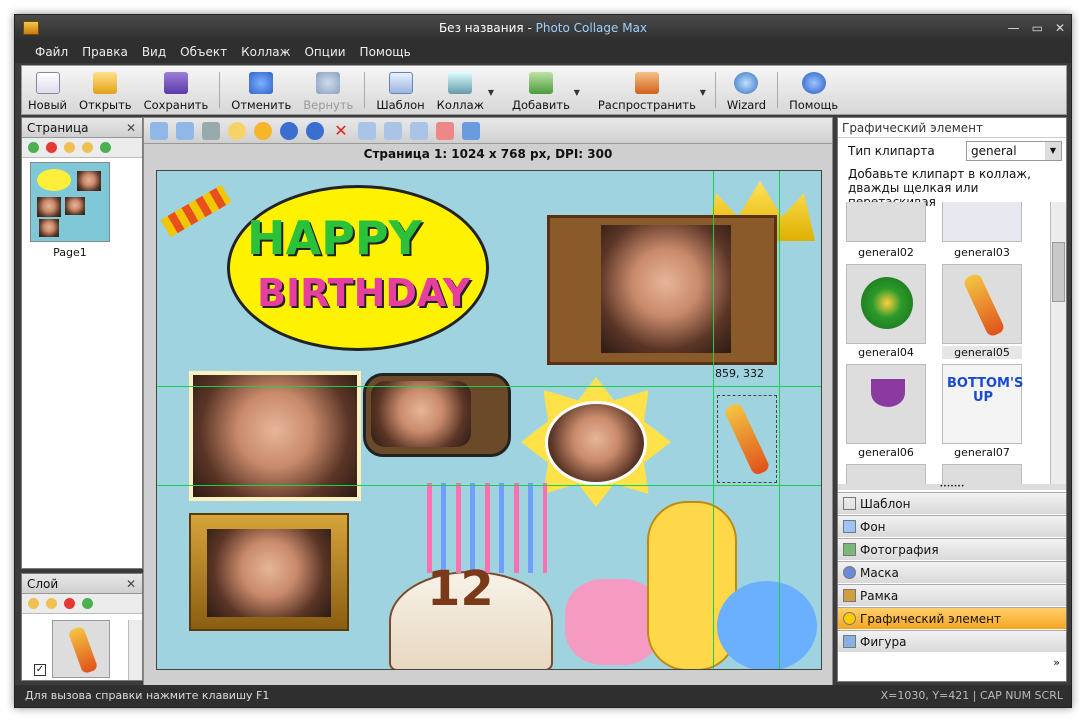  What do you see at coordinates (211, 130) in the screenshot?
I see `clear-icon` at bounding box center [211, 130].